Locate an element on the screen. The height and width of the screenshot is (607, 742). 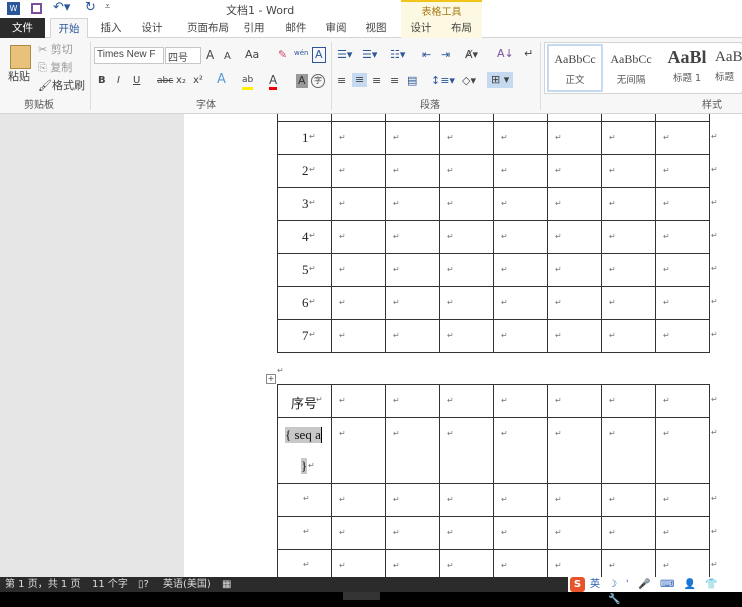
multilevel-list-button: ☷▾ is located at coordinates (397, 55).